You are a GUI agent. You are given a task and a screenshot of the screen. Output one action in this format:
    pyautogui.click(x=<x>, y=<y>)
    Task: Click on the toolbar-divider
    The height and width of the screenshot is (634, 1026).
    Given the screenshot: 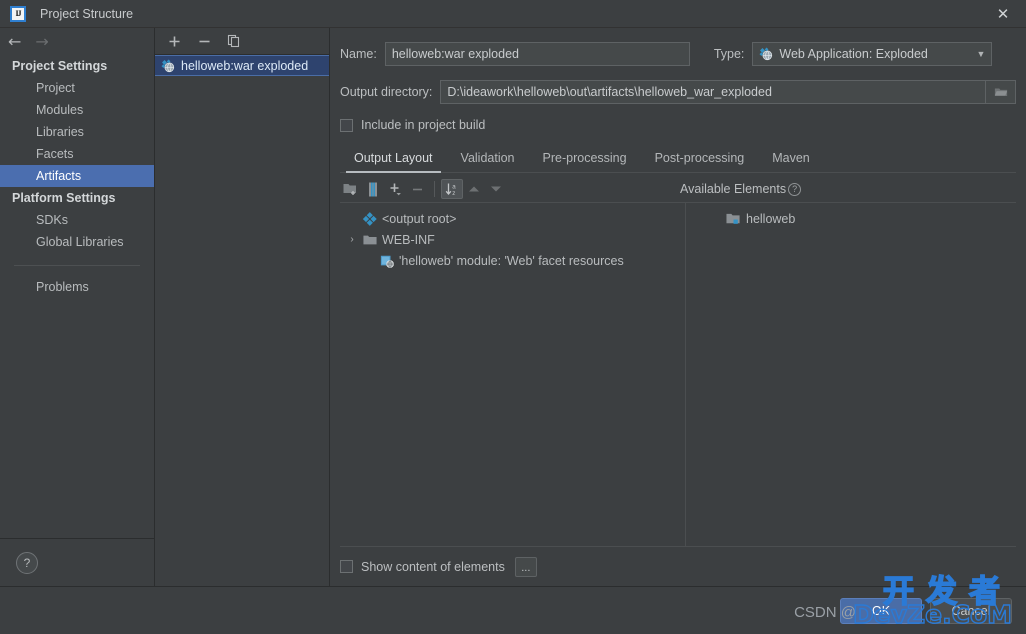 What is the action you would take?
    pyautogui.click(x=434, y=189)
    